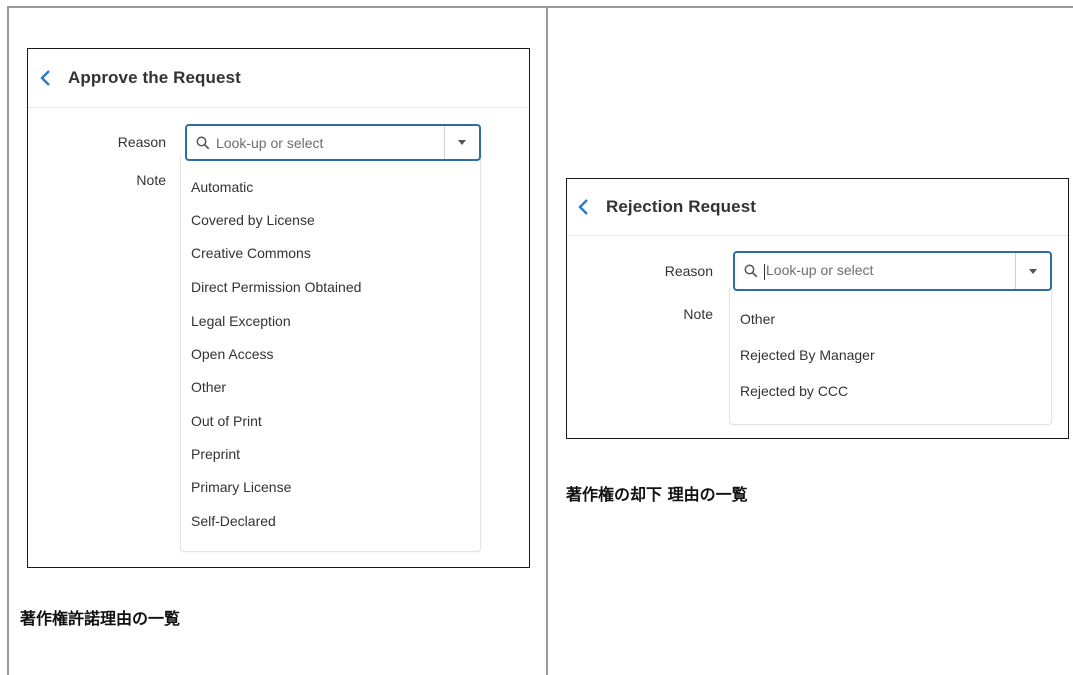 The width and height of the screenshot is (1073, 675). What do you see at coordinates (764, 271) in the screenshot?
I see `text-cursor` at bounding box center [764, 271].